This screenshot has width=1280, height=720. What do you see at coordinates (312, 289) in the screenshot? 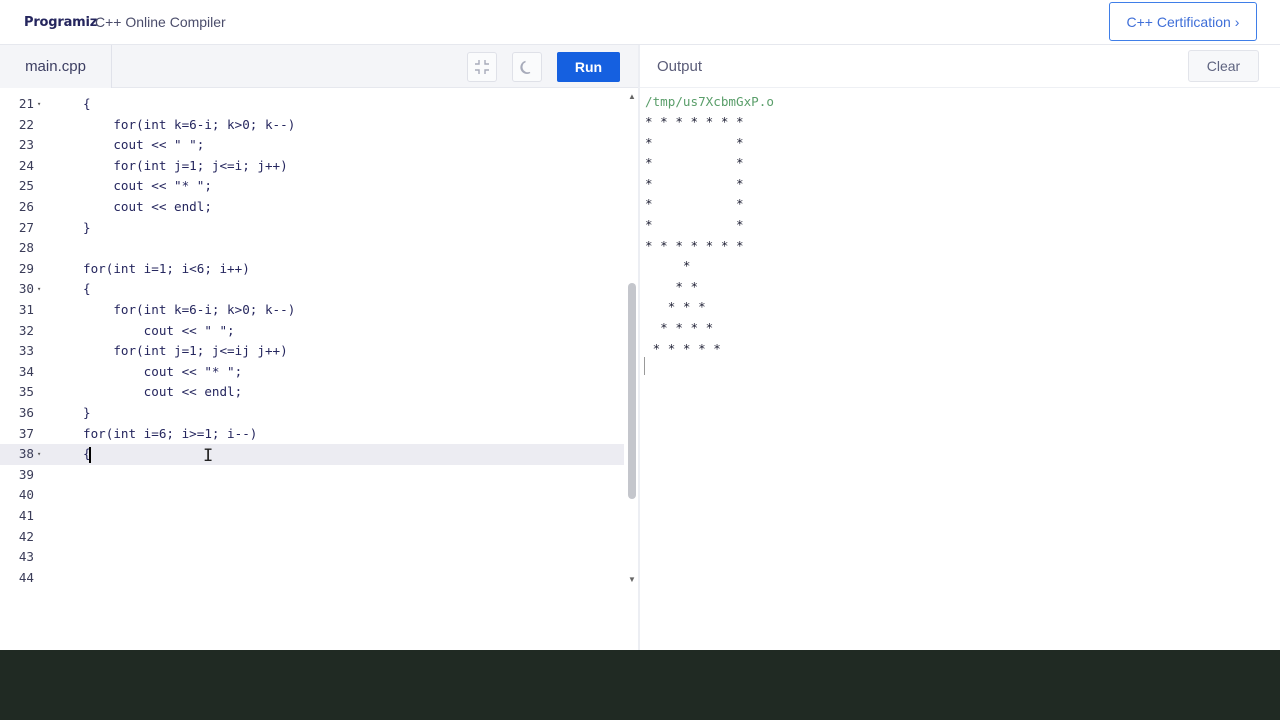
I see `code-line: 30 ▾ {` at bounding box center [312, 289].